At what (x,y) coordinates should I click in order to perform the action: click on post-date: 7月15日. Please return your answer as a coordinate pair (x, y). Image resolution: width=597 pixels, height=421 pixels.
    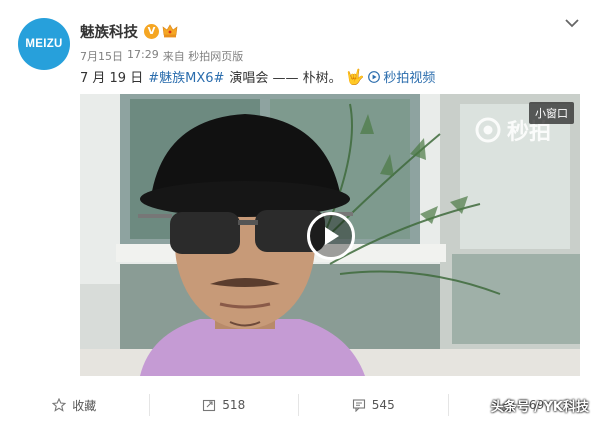
    Looking at the image, I should click on (101, 56).